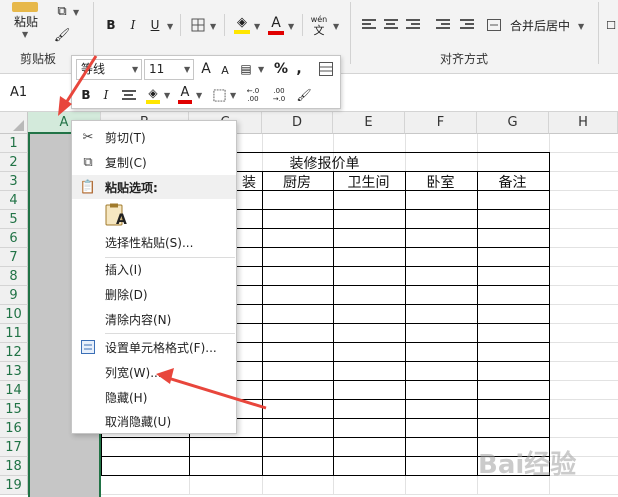 The height and width of the screenshot is (497, 618). I want to click on arrow-to-column-a, so click(78, 85).